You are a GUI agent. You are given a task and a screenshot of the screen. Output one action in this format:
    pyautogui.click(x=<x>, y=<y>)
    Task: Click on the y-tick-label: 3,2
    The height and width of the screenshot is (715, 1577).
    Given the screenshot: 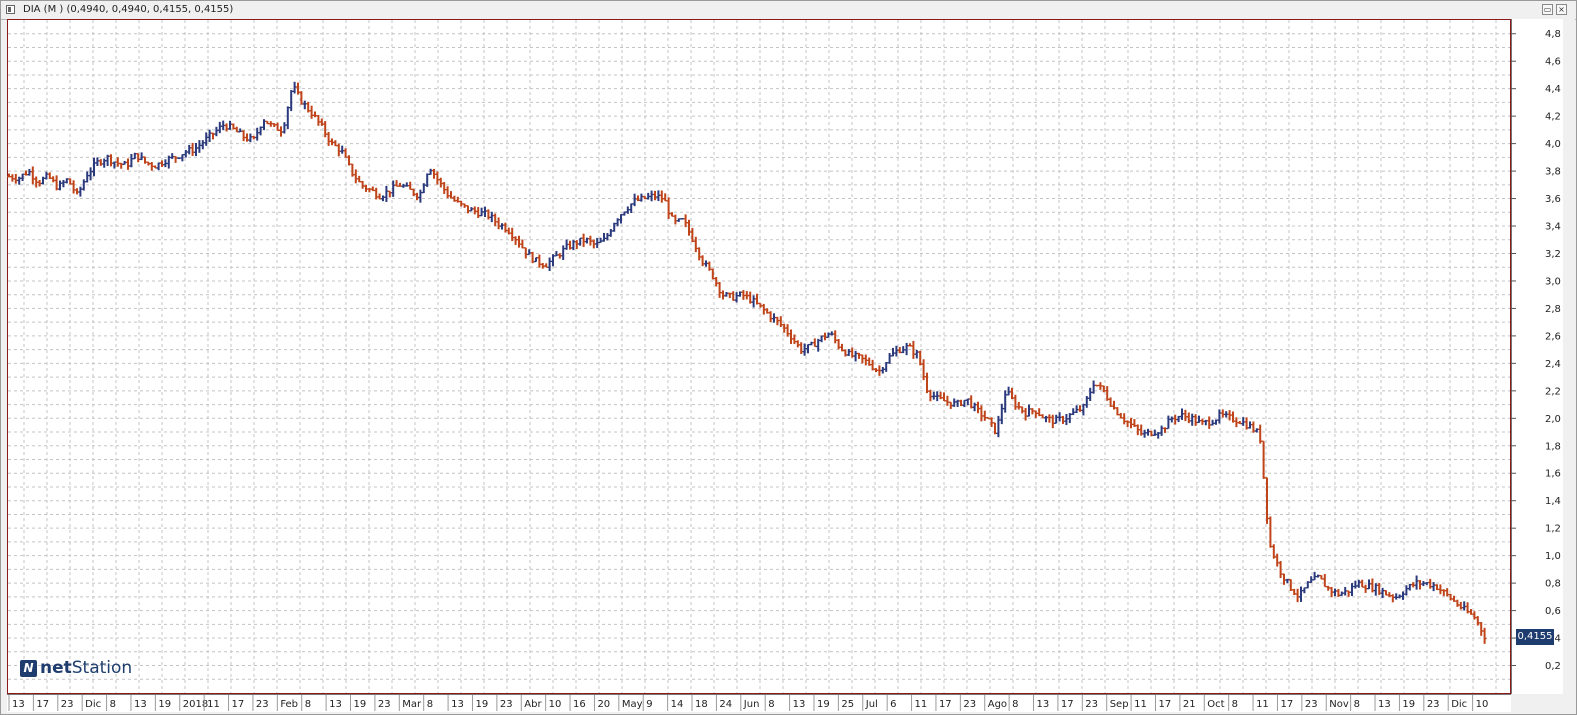 What is the action you would take?
    pyautogui.click(x=1553, y=254)
    